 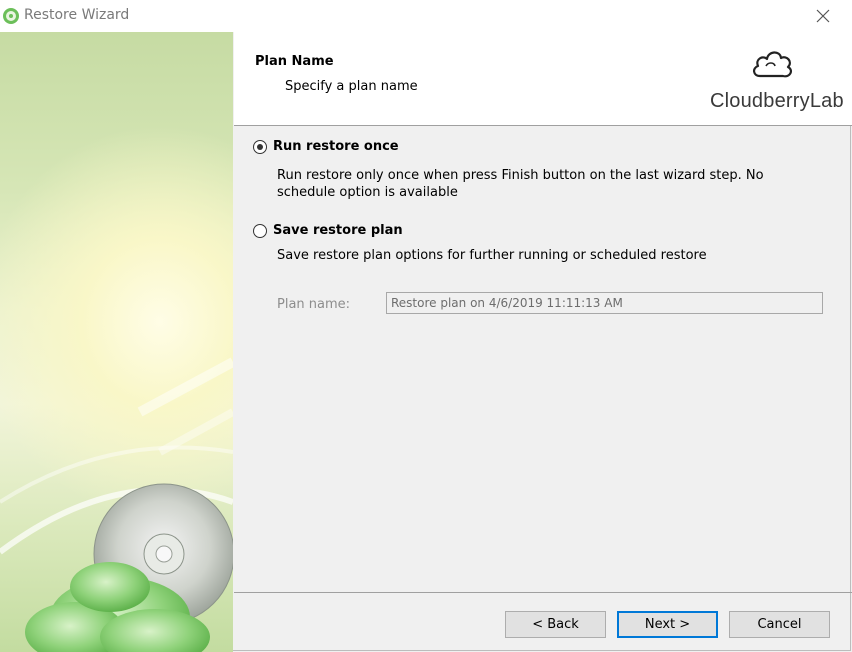 I want to click on save-plan-label: Save restore plan, so click(x=338, y=230).